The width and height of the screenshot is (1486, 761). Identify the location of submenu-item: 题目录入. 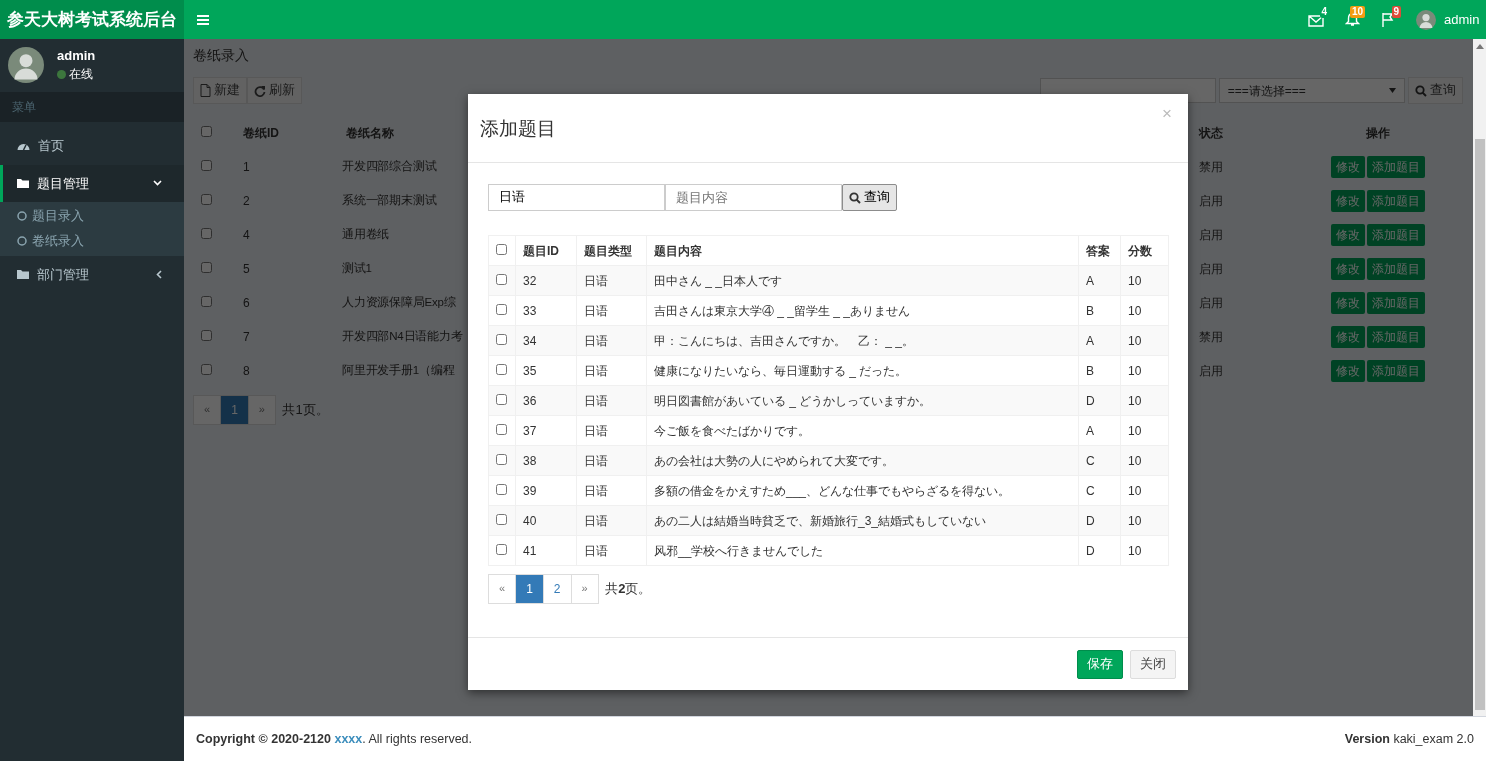
(92, 216).